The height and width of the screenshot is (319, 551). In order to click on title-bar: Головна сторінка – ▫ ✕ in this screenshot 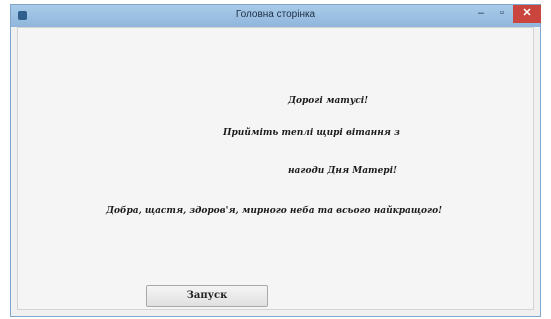, I will do `click(276, 16)`.